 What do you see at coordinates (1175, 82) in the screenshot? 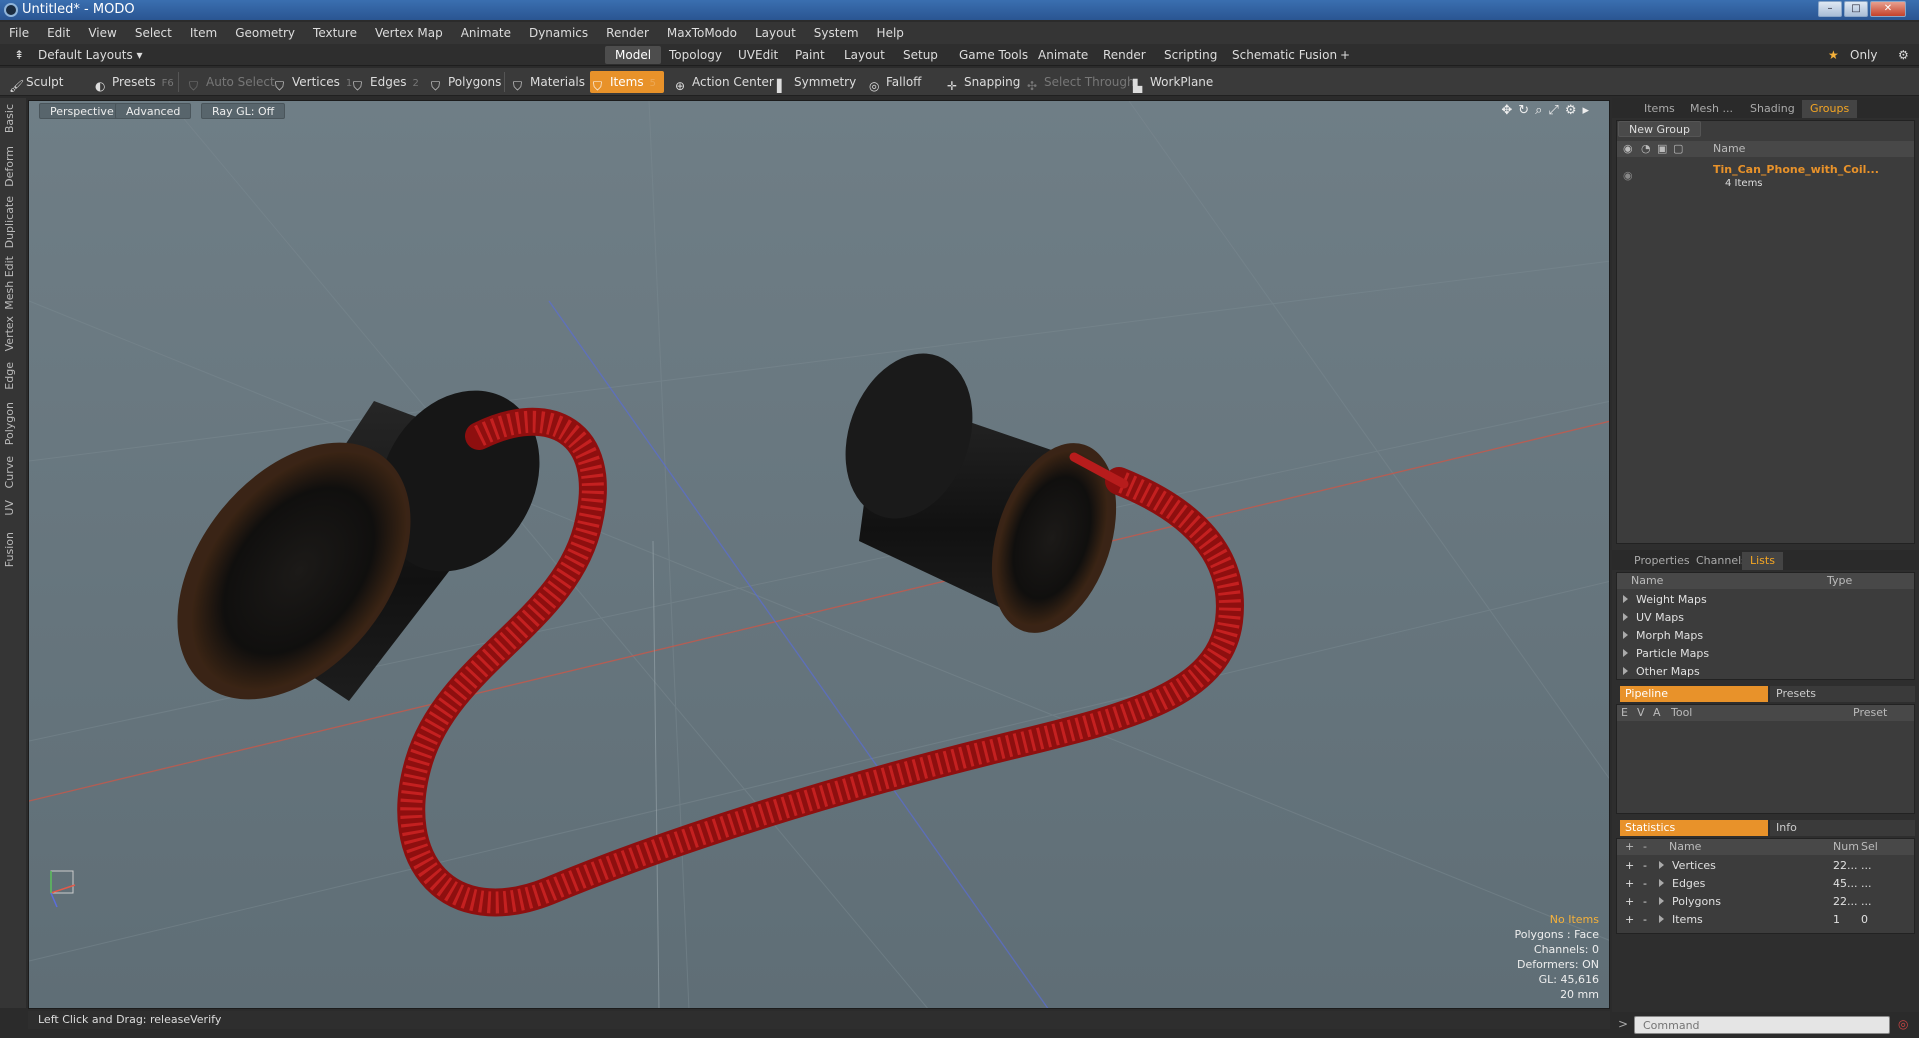
I see `workplane-button: ▙ WorkPlane` at bounding box center [1175, 82].